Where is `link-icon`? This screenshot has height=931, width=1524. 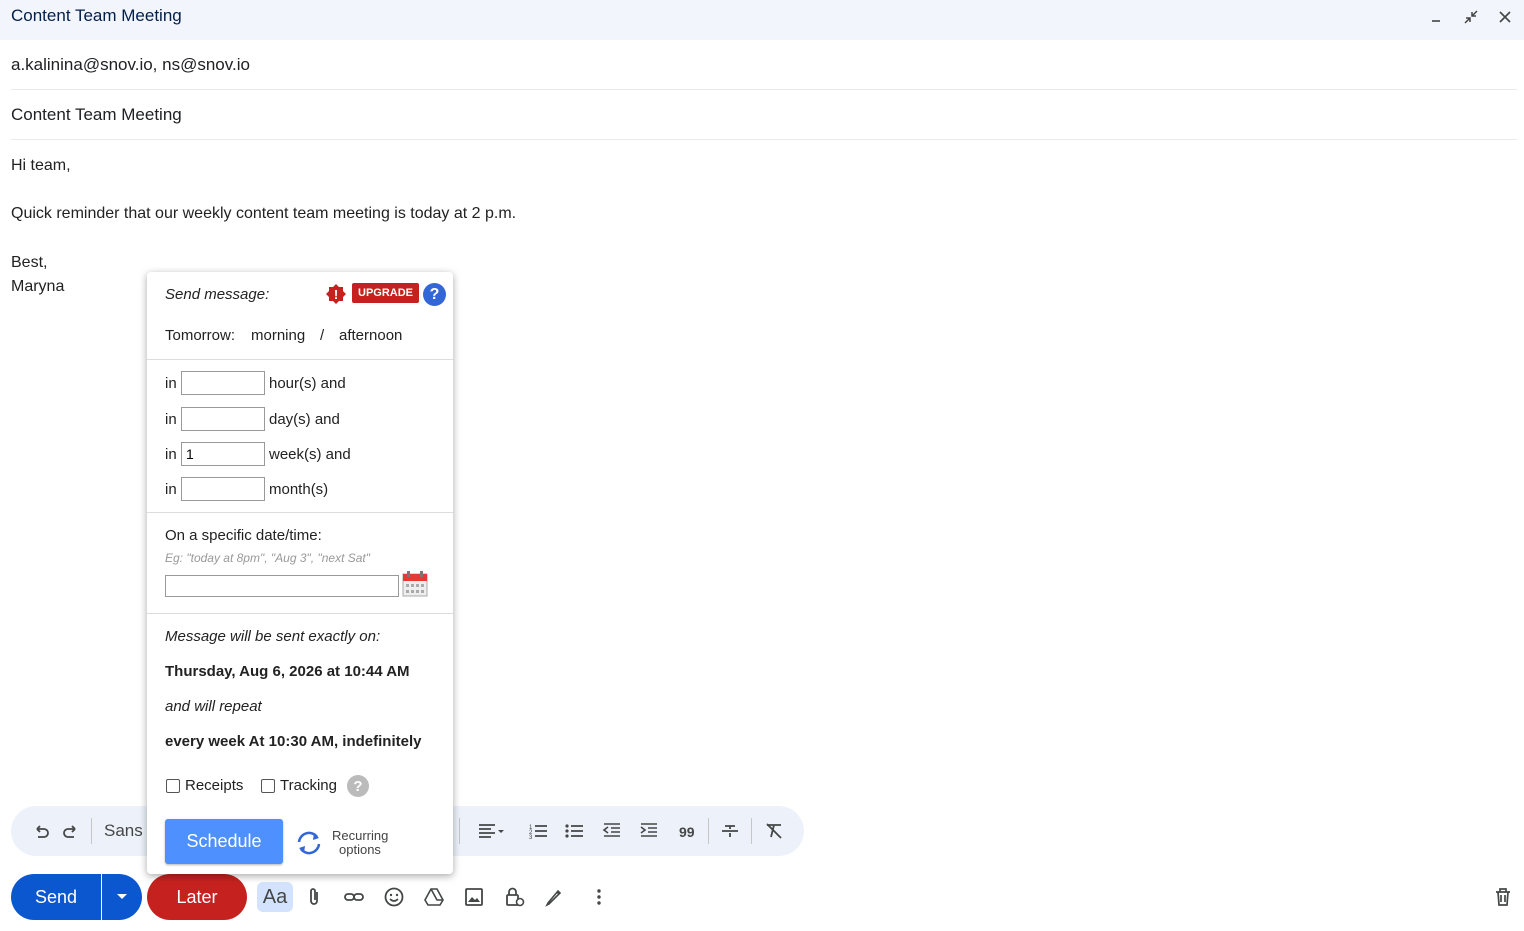 link-icon is located at coordinates (354, 897).